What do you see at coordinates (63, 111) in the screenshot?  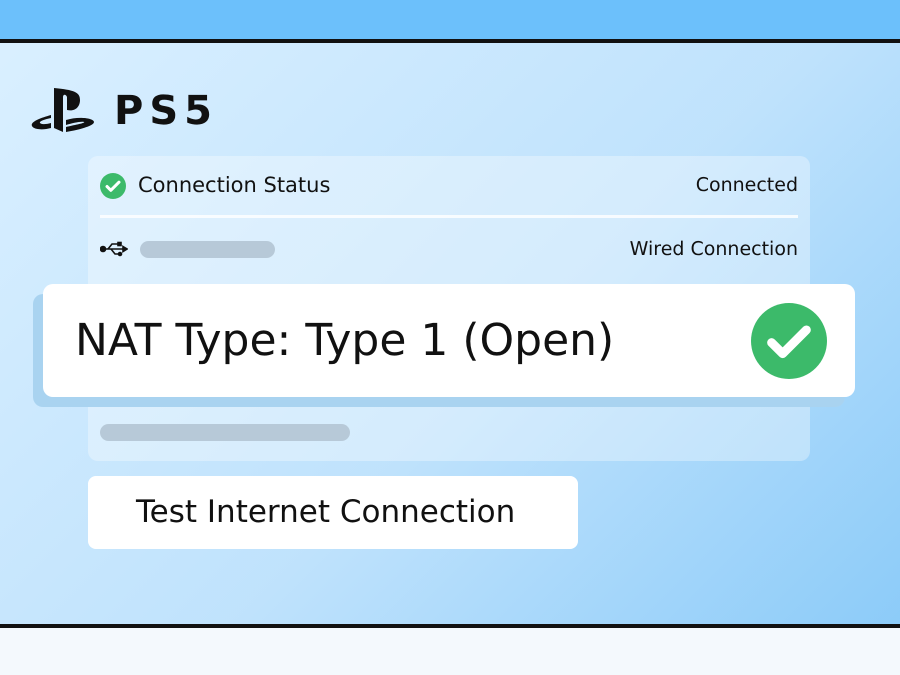 I see `logo-icon` at bounding box center [63, 111].